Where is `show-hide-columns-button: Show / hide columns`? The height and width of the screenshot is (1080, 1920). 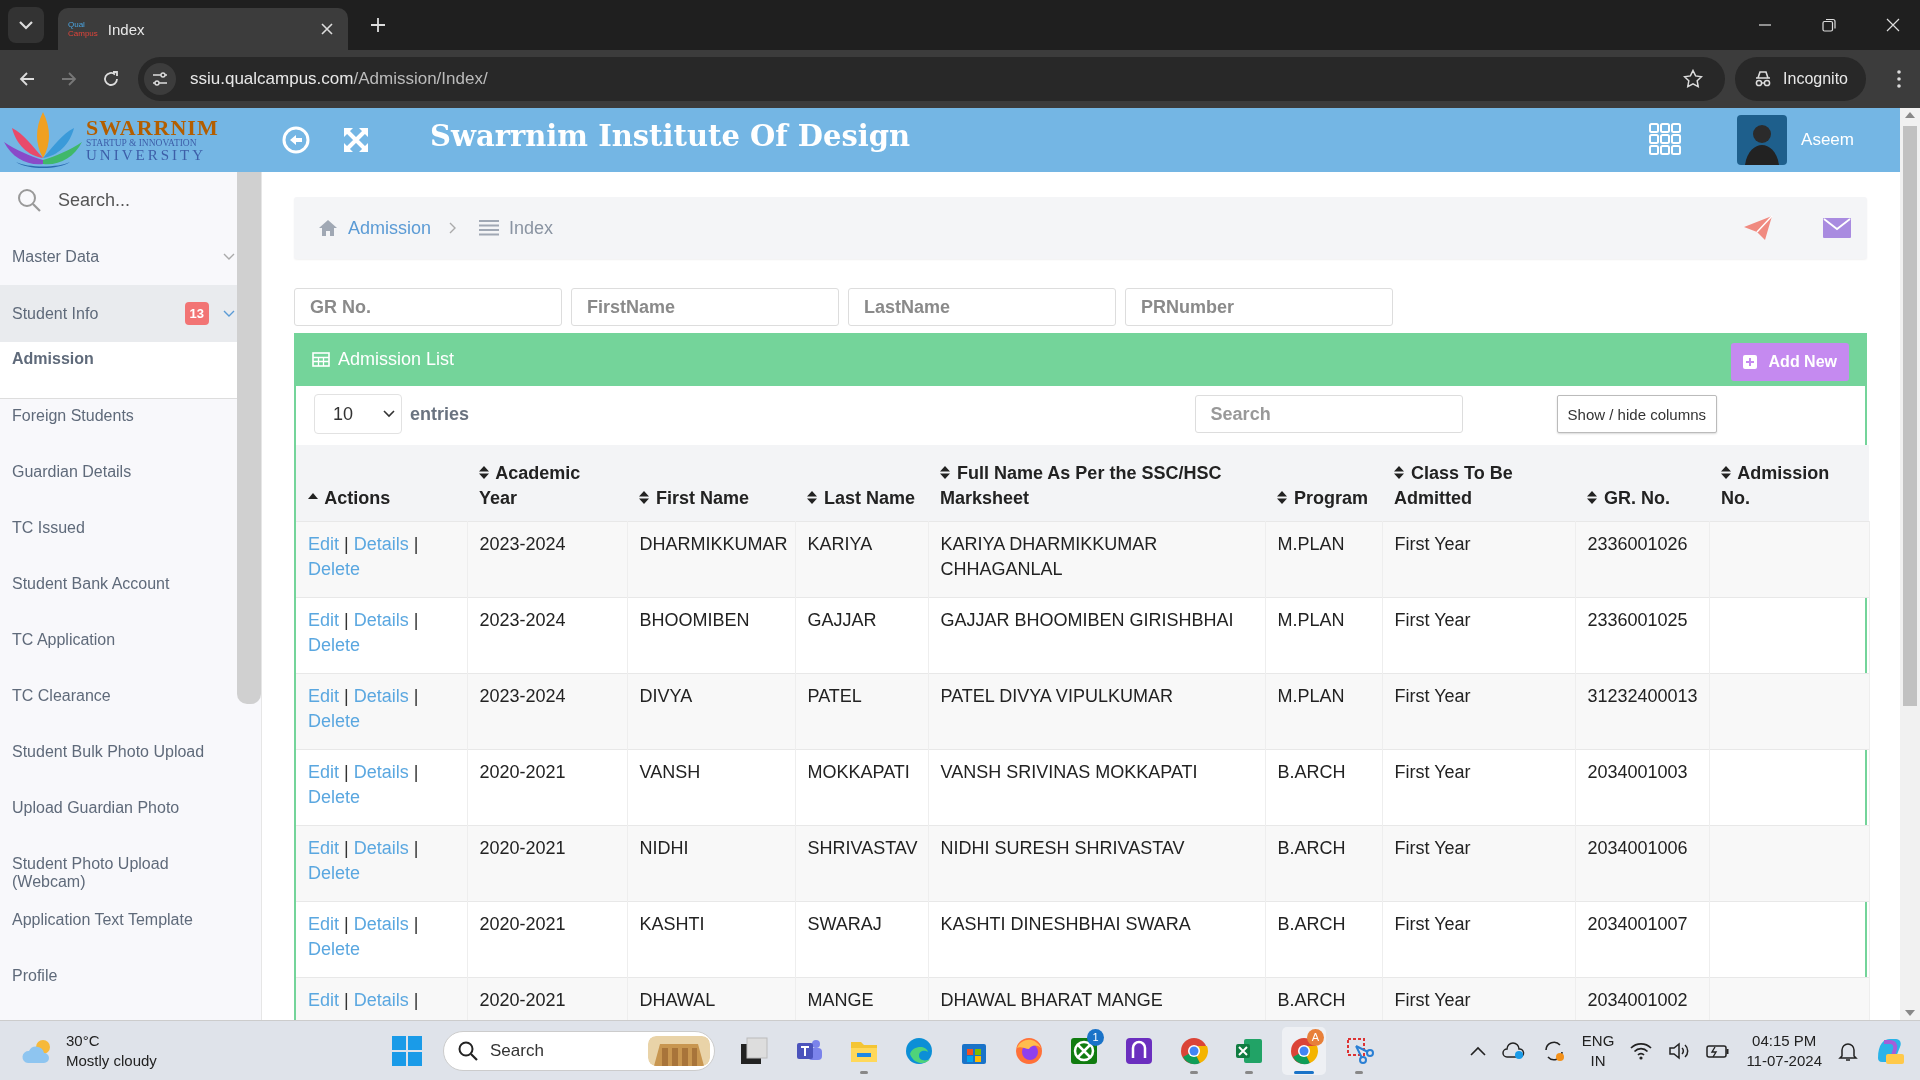
show-hide-columns-button: Show / hide columns is located at coordinates (1636, 414).